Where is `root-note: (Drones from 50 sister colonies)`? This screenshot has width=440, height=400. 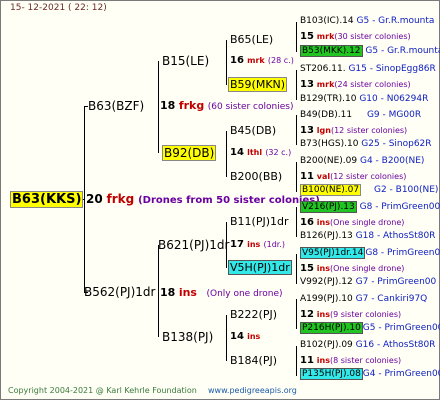
root-note: (Drones from 50 sister colonies) is located at coordinates (229, 200).